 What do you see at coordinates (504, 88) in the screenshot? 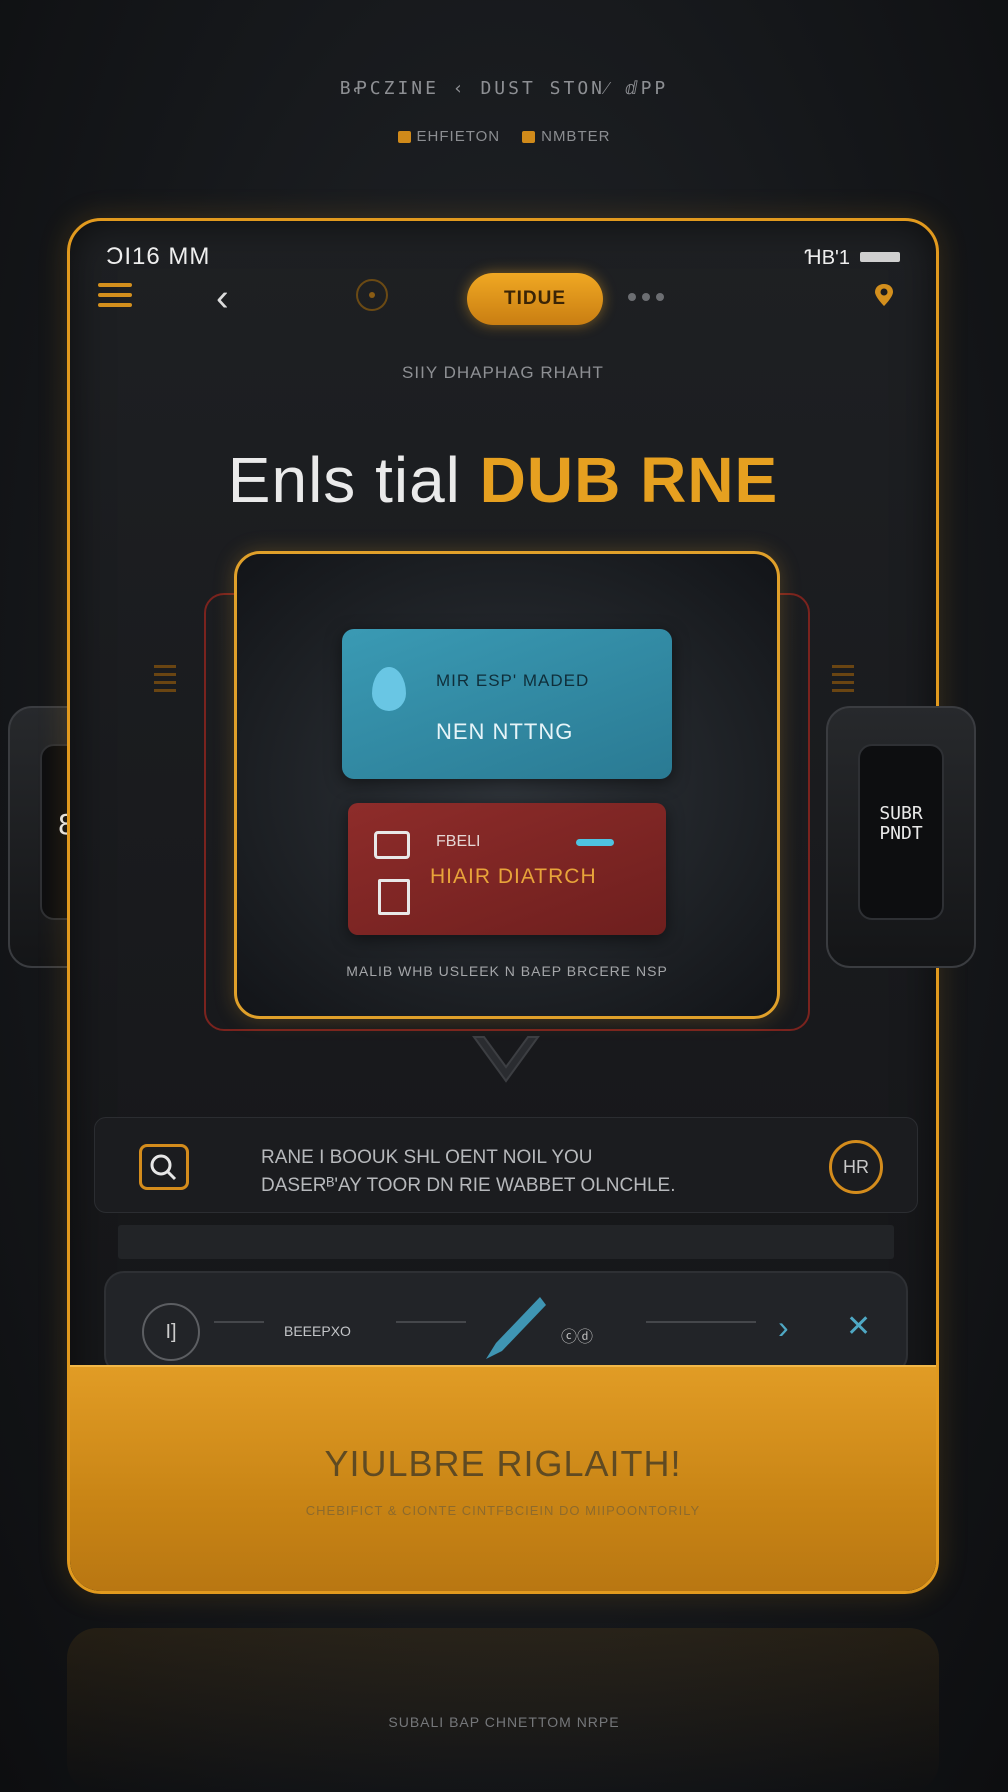
I see `top-caption: BꝒCZINE ‹ DUST STON⁄ ⅆPP` at bounding box center [504, 88].